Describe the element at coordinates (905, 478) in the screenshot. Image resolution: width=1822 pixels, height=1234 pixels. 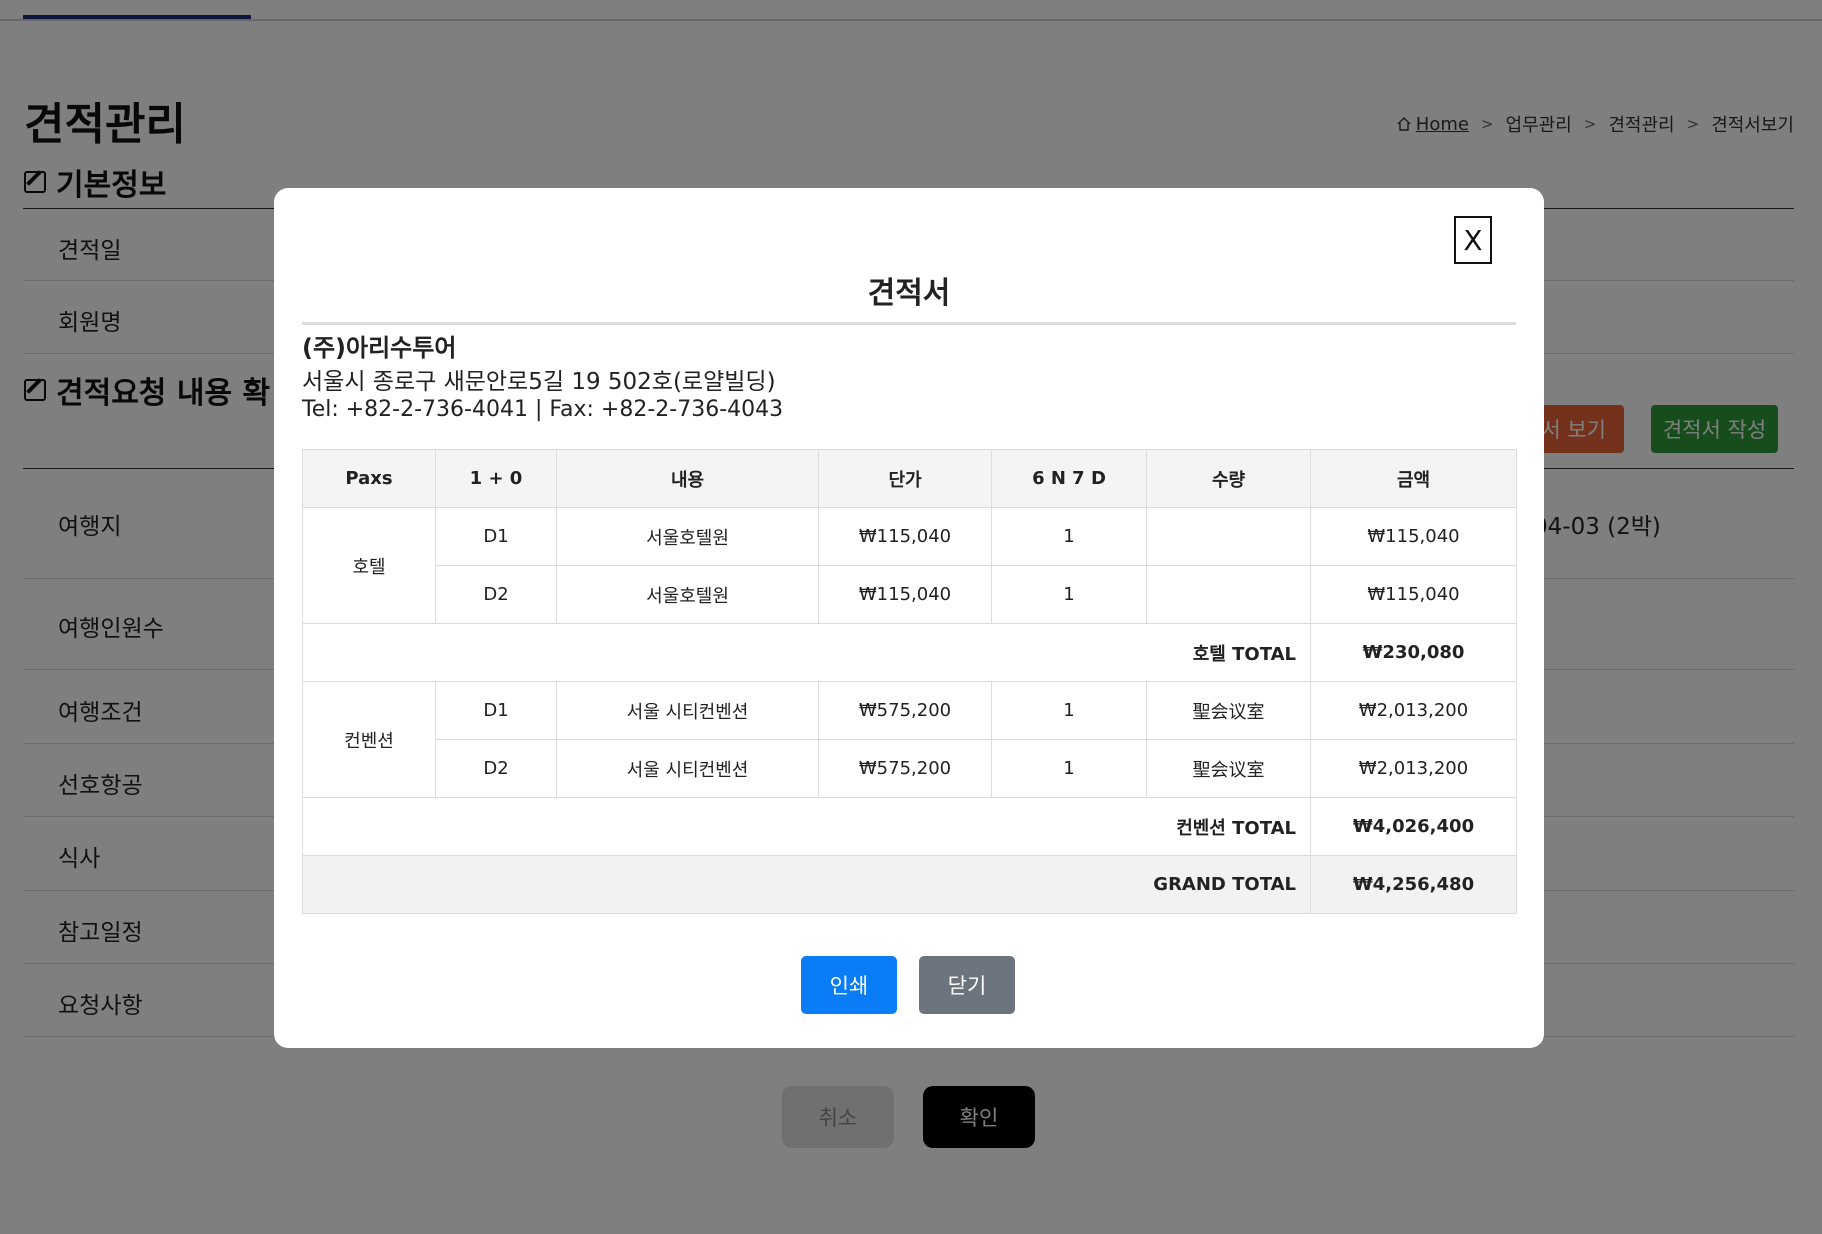
I see `column-header-unit-price: 단가` at that location.